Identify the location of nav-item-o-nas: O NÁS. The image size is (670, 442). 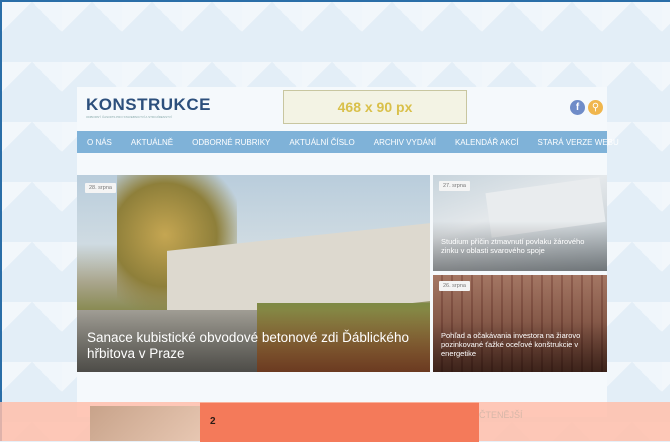
(99, 142).